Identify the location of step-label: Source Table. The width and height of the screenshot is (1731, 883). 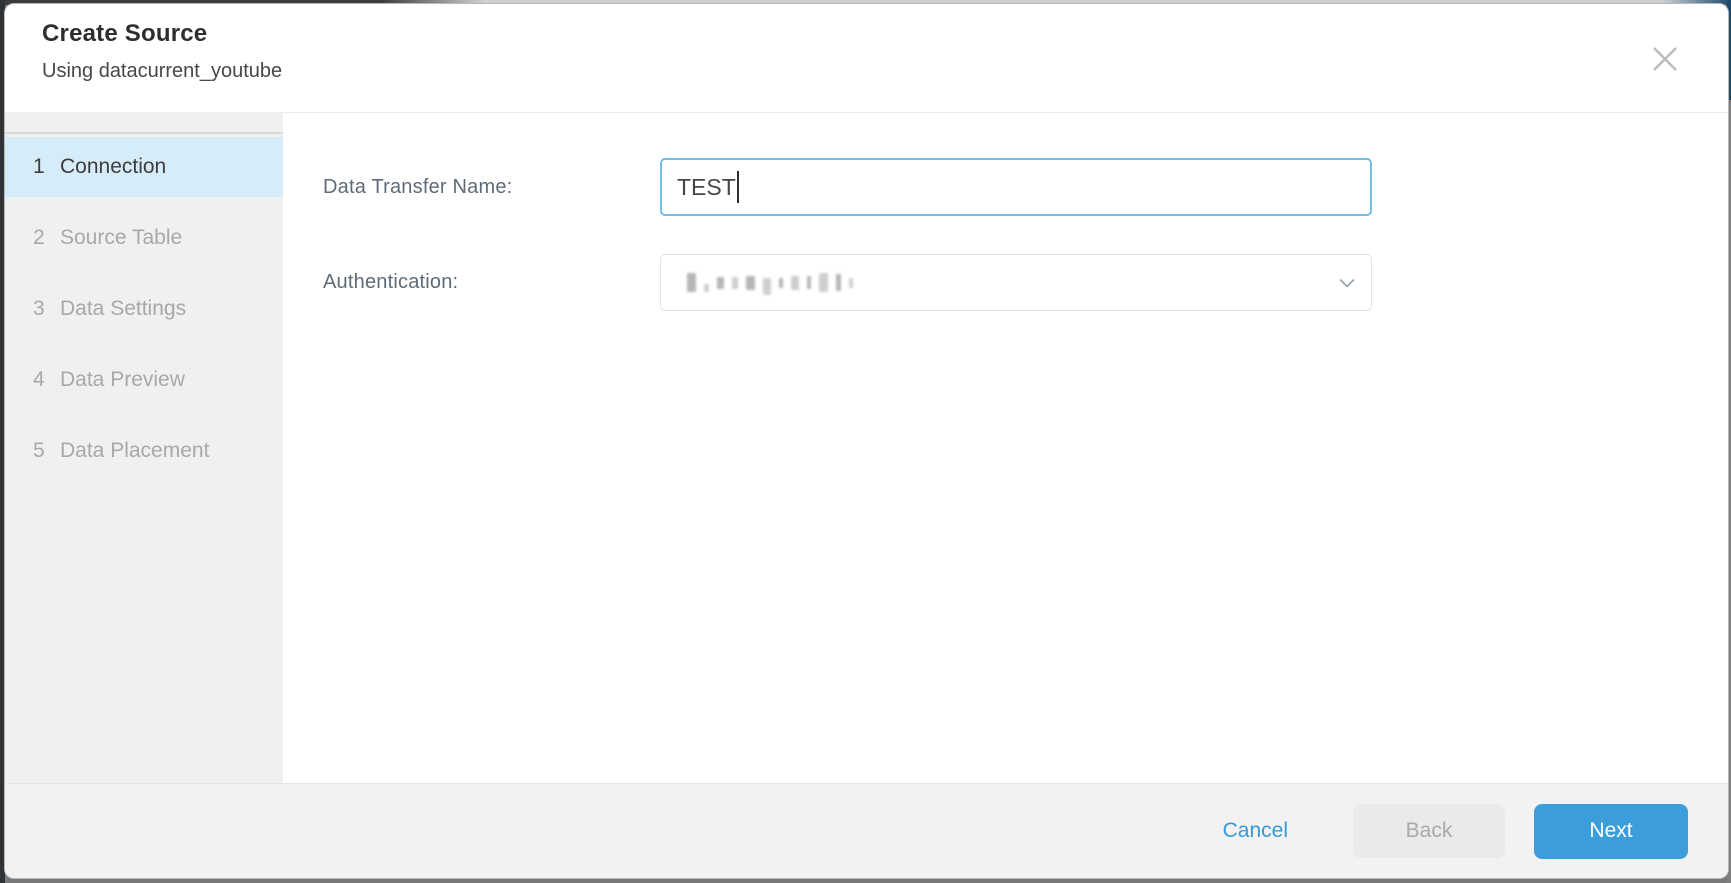
(121, 237).